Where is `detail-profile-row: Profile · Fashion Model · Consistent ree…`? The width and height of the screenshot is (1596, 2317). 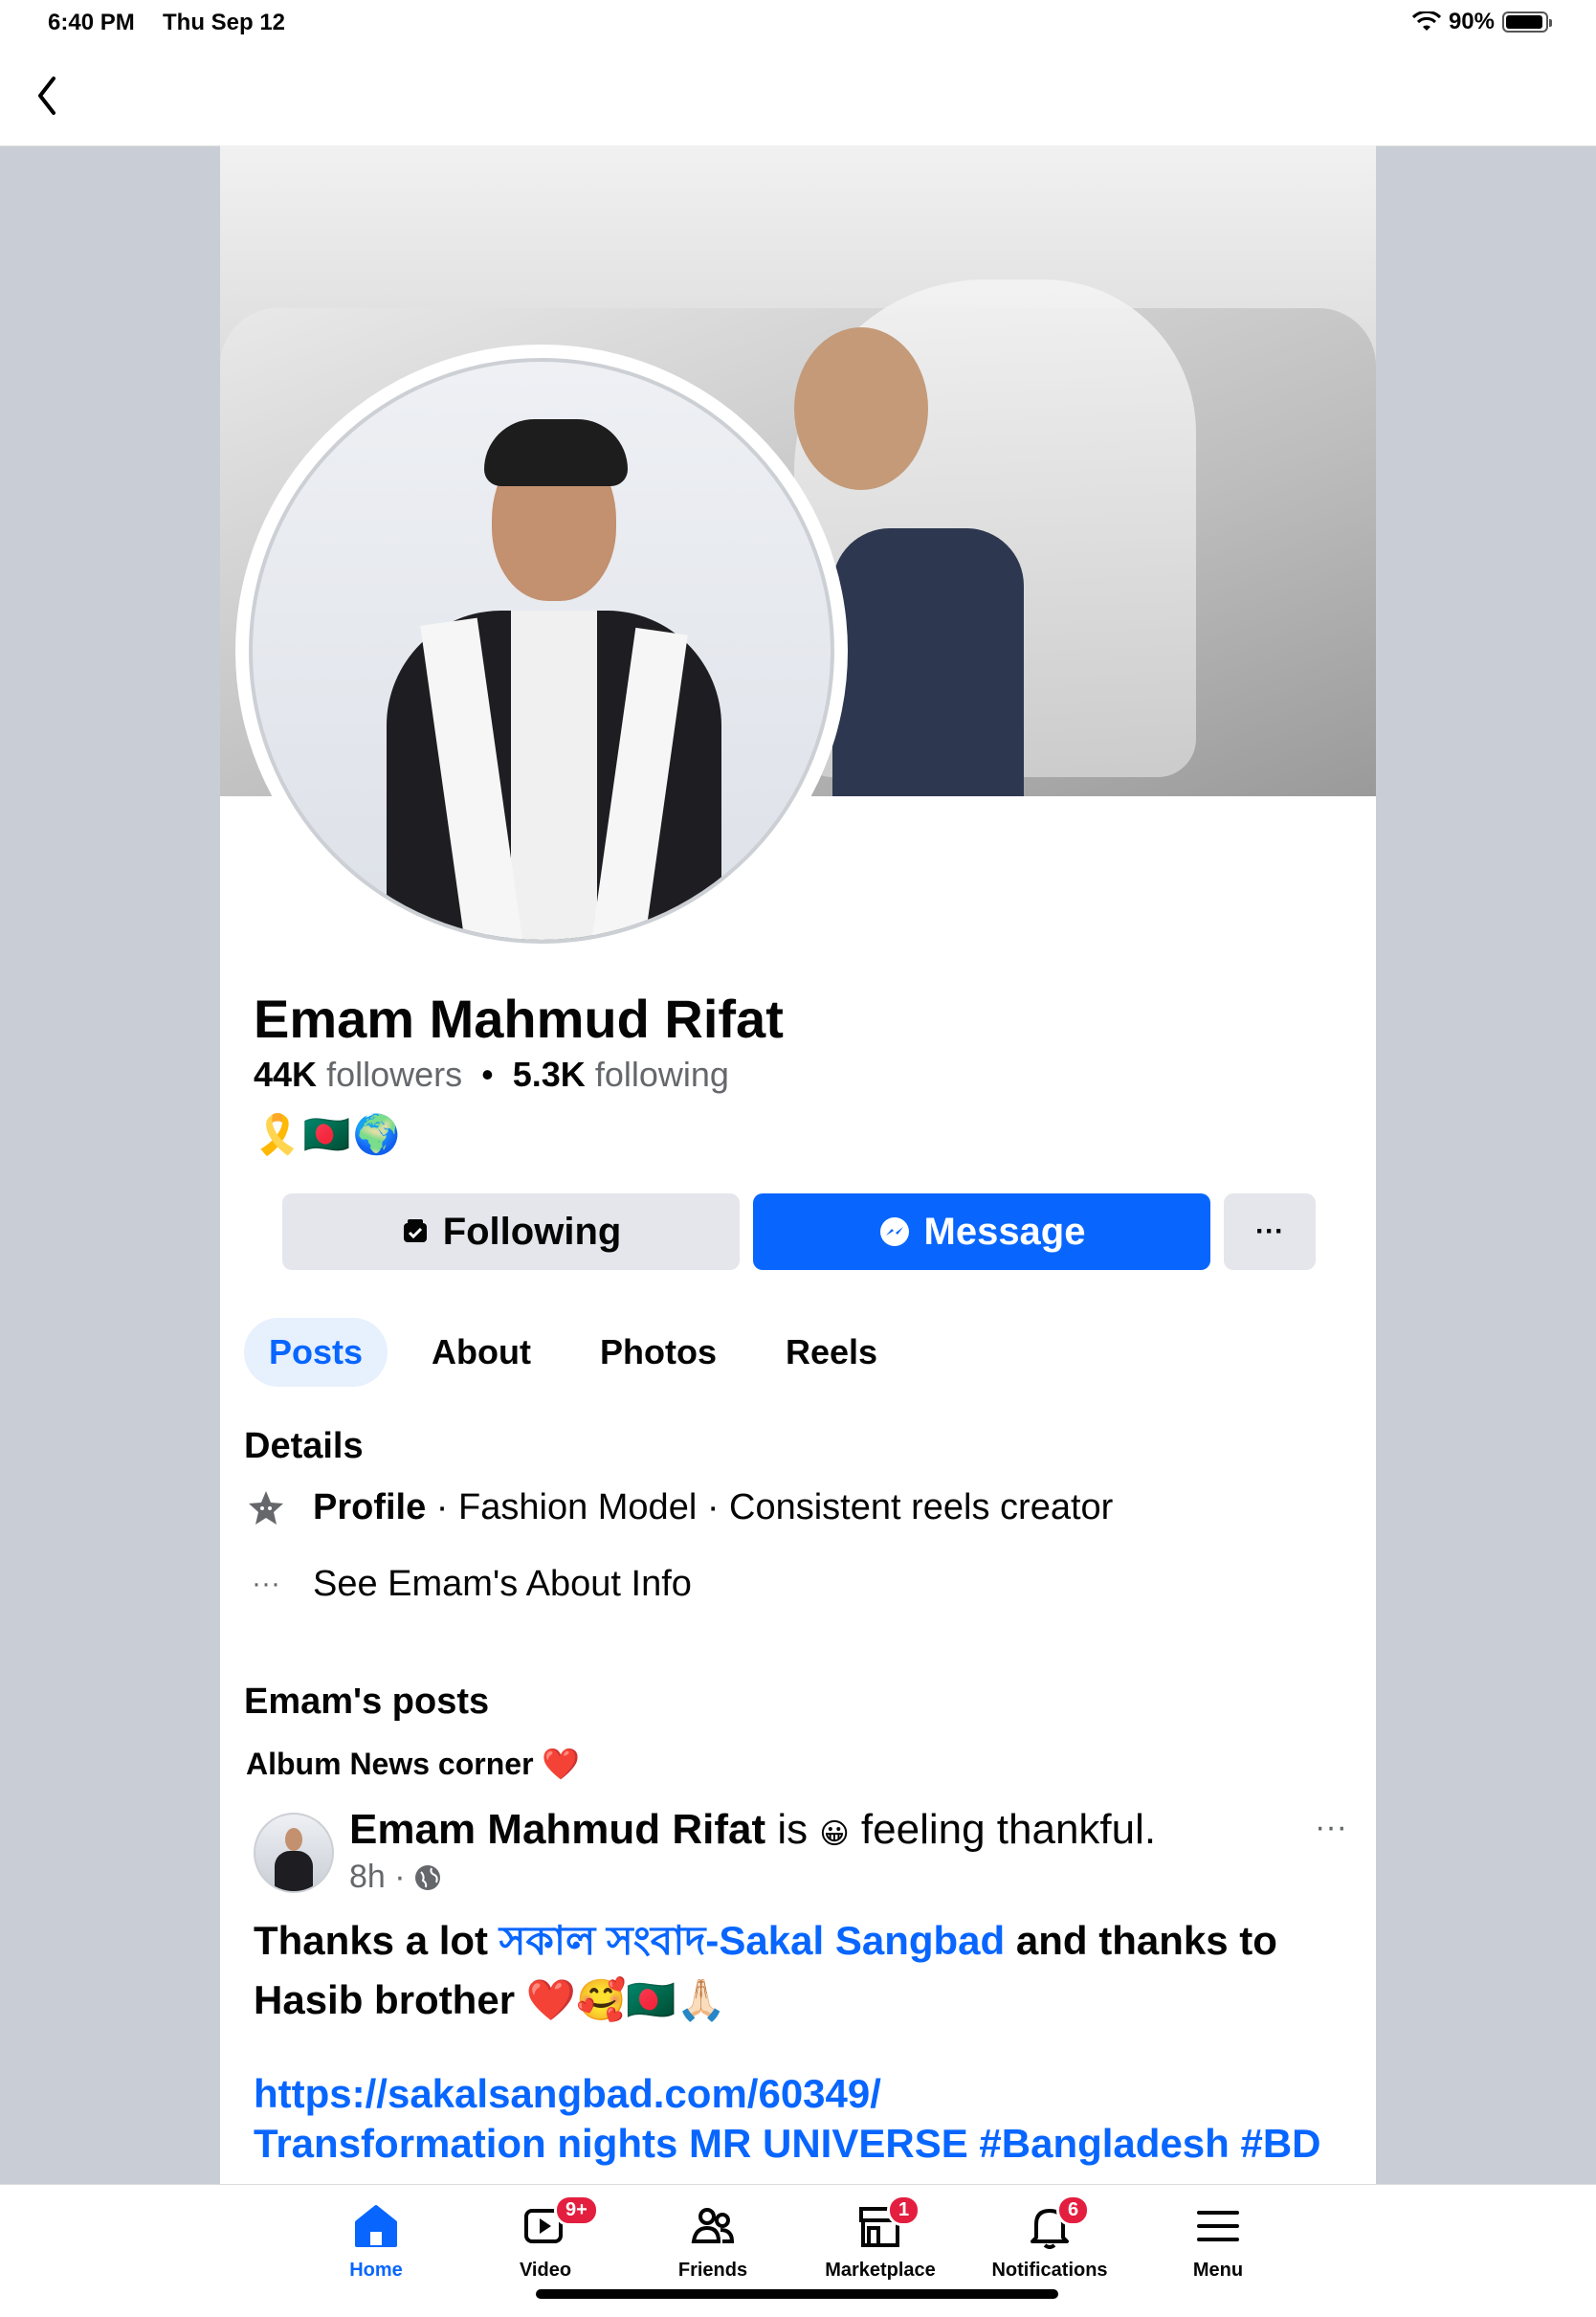
detail-profile-row: Profile · Fashion Model · Consistent ree… is located at coordinates (679, 1507).